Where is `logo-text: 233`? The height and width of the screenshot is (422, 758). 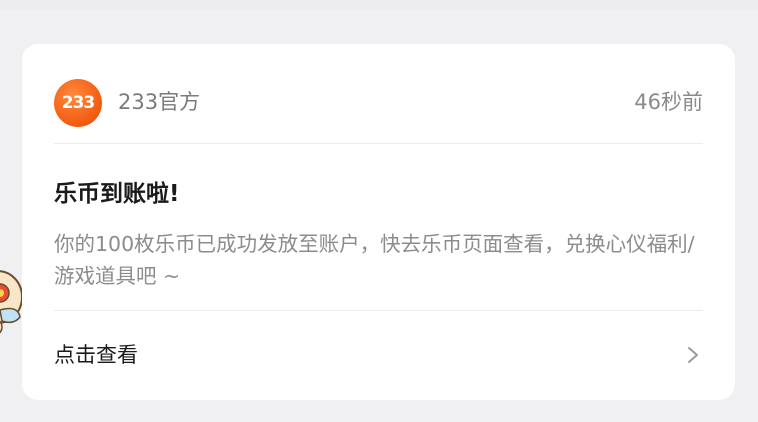
logo-text: 233 is located at coordinates (78, 103).